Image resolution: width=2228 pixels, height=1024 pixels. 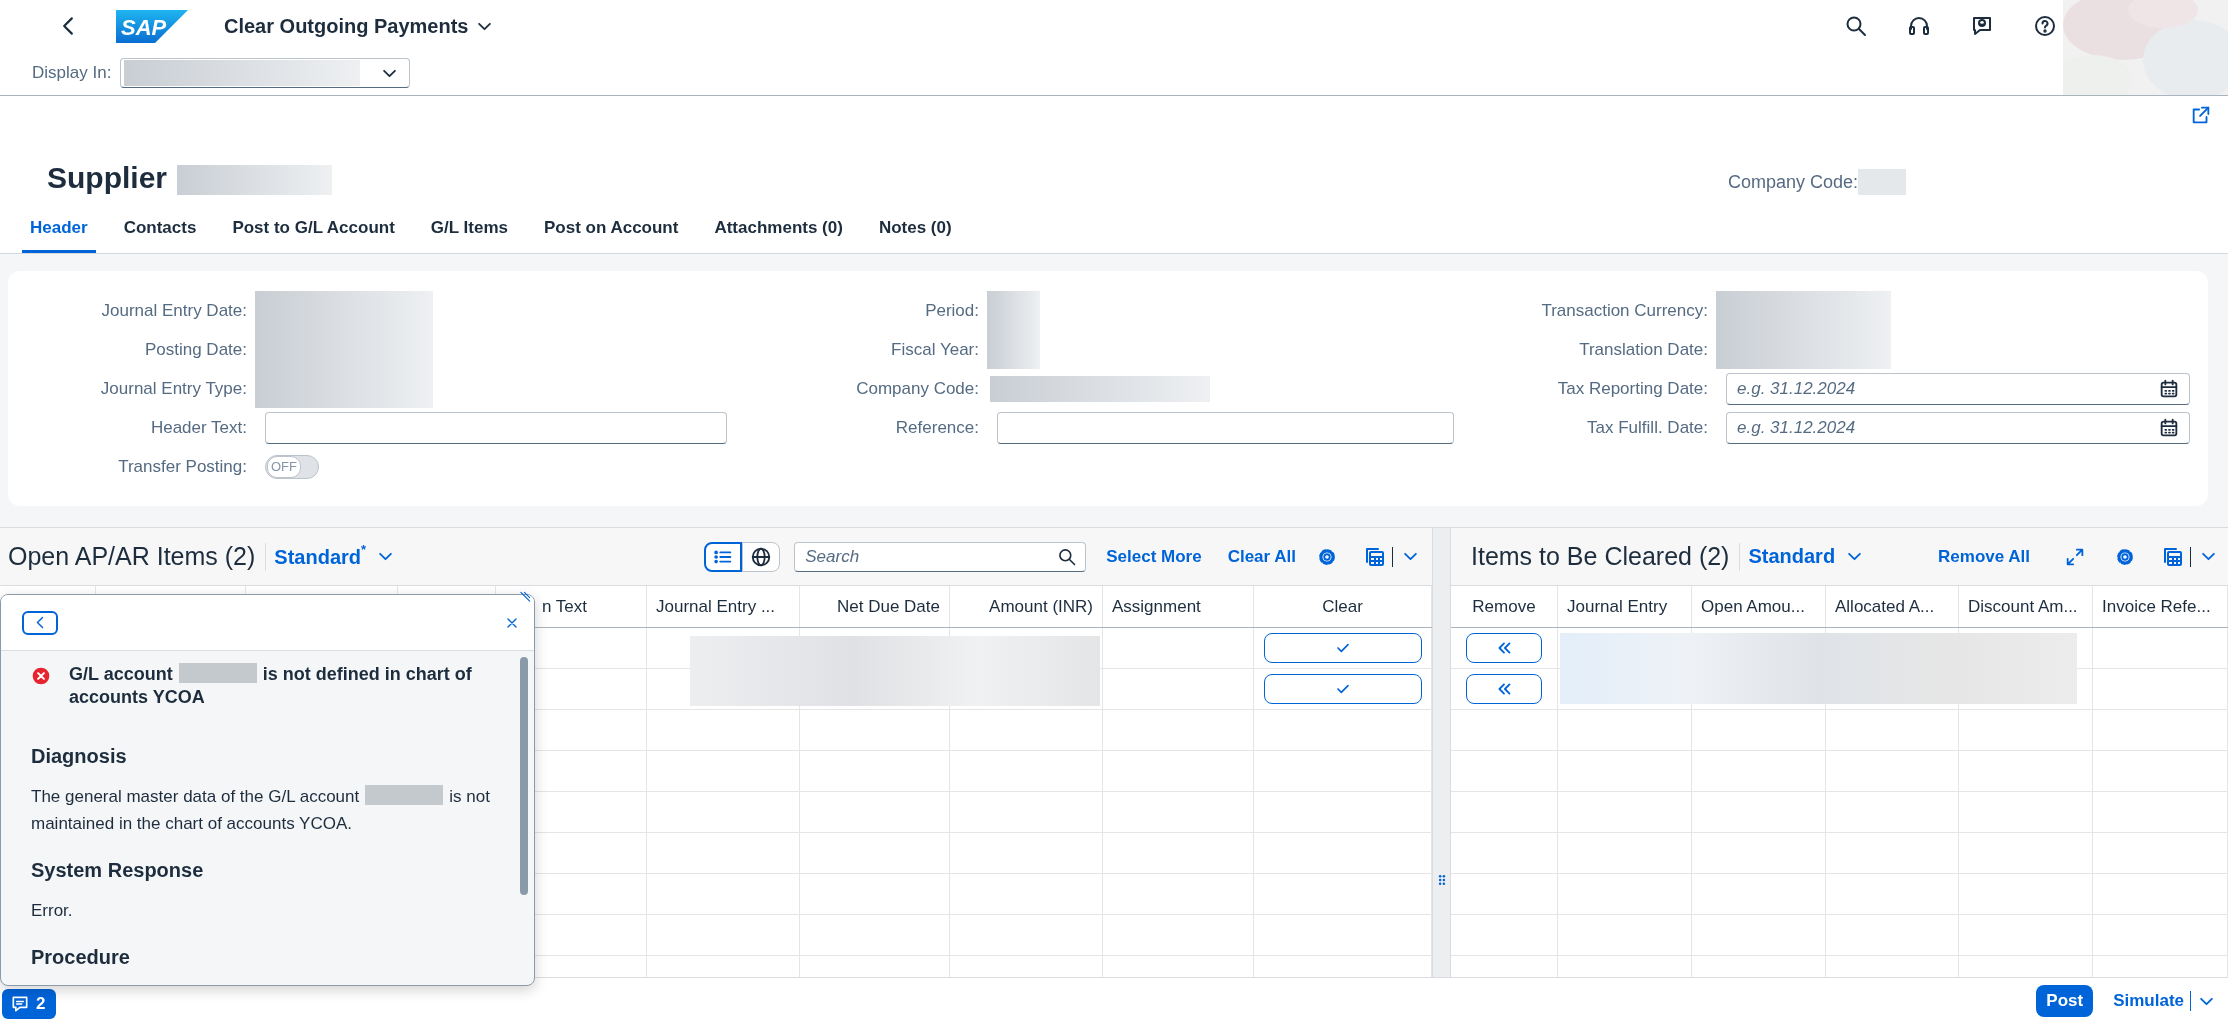 I want to click on table-title: Items to Be Cleared (2), so click(x=1600, y=556).